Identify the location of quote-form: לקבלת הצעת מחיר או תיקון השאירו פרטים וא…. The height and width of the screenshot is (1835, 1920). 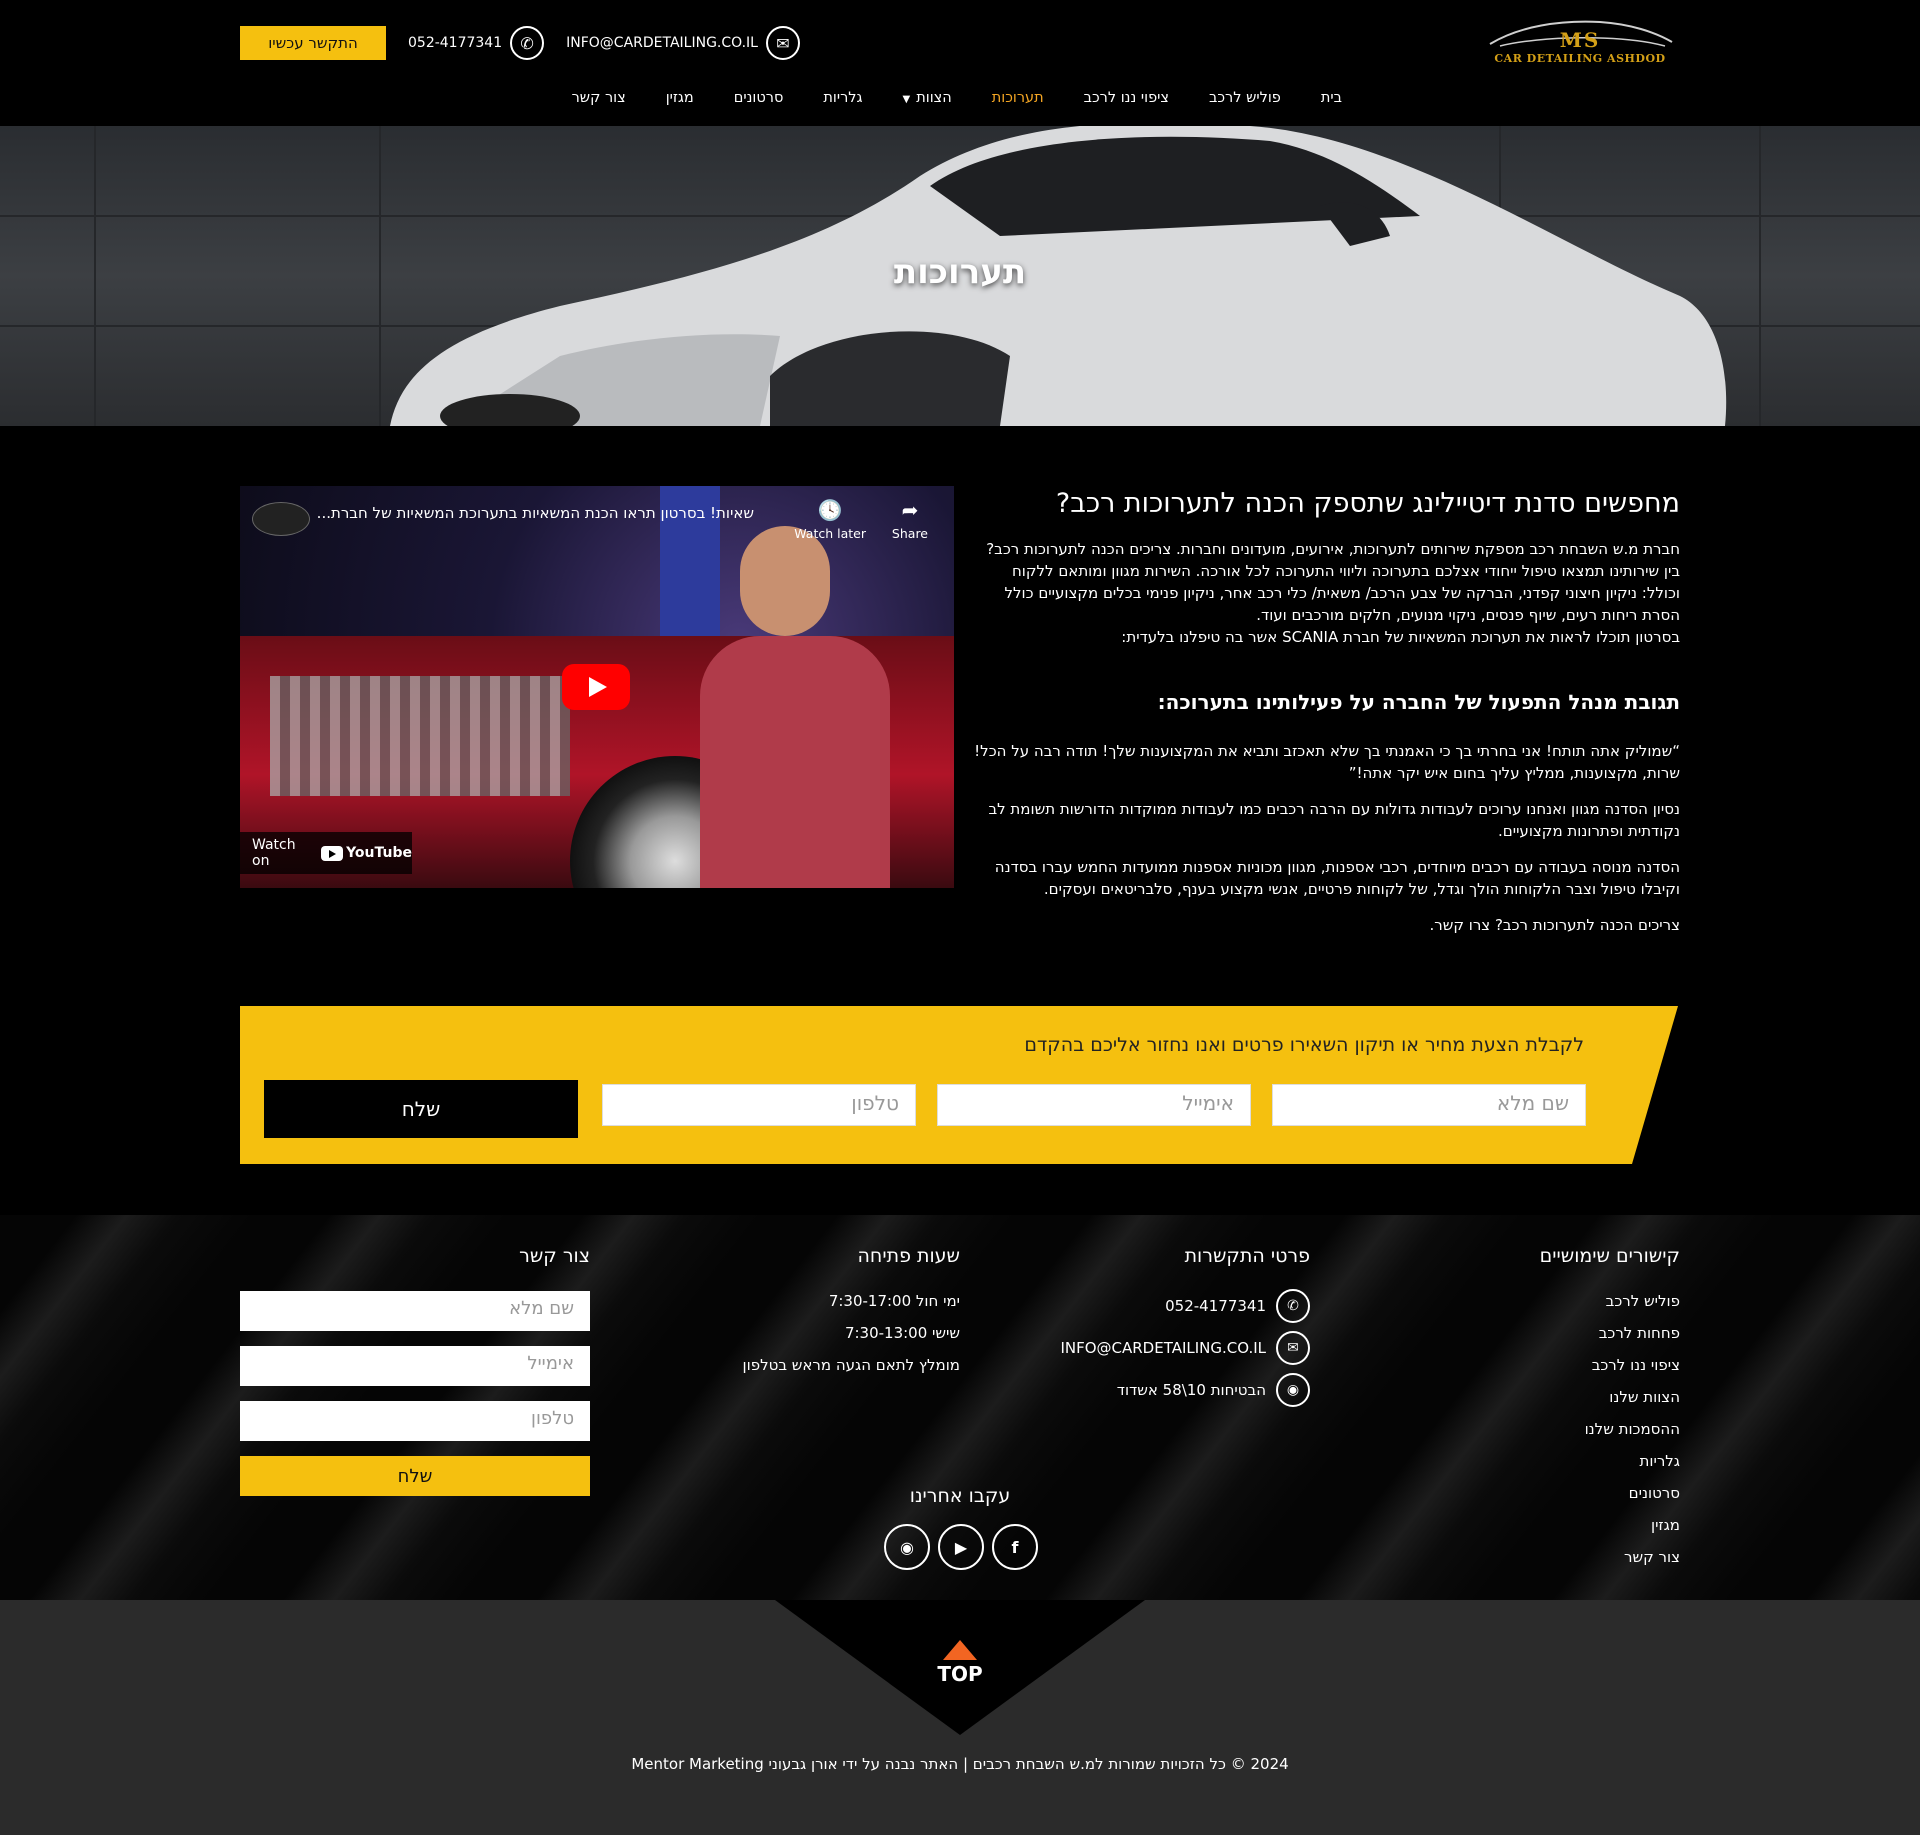
(959, 1085).